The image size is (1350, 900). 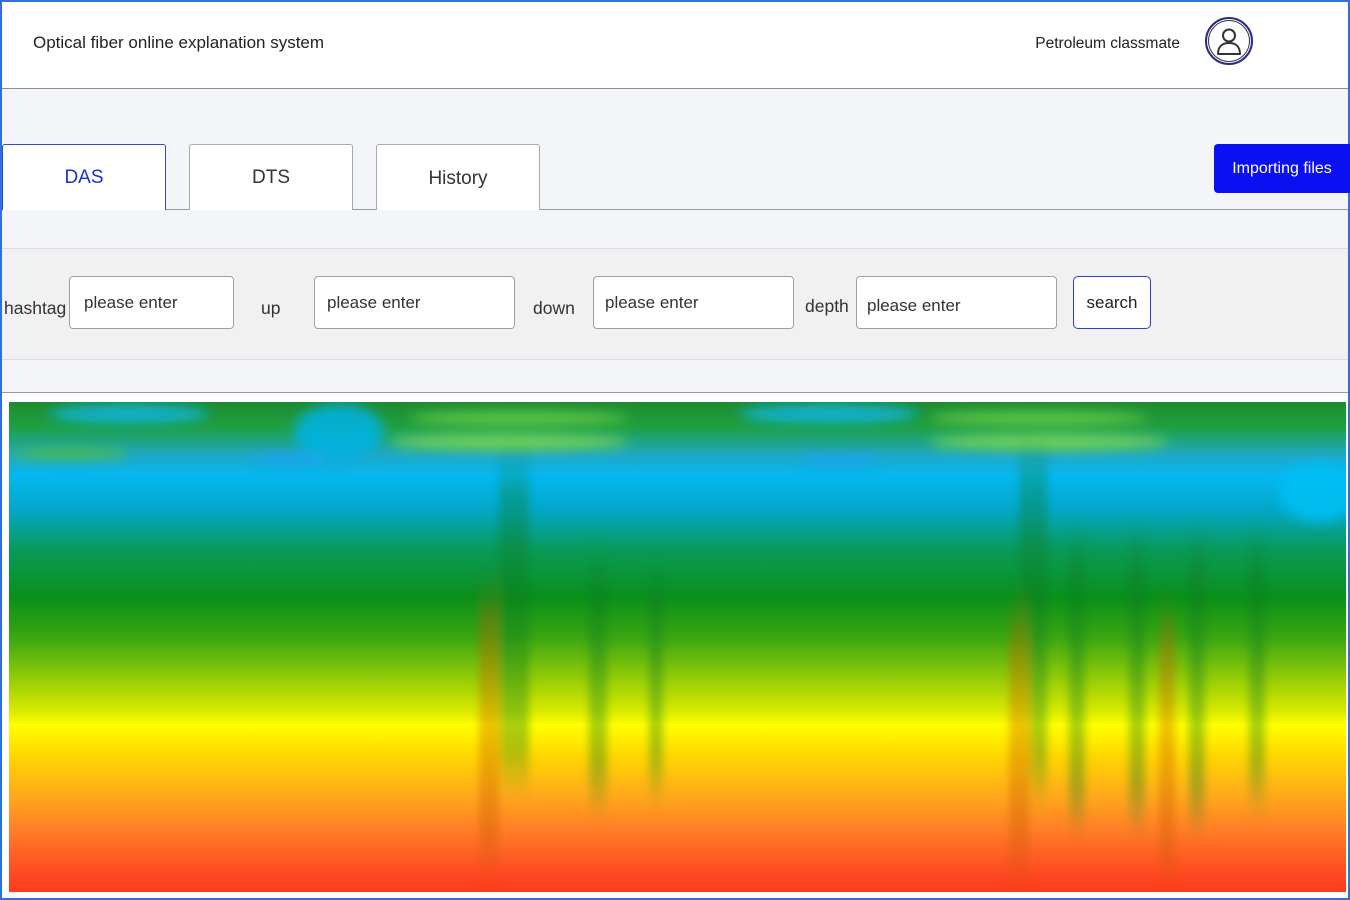 I want to click on user-name: Petroleum classmate, so click(x=1107, y=44).